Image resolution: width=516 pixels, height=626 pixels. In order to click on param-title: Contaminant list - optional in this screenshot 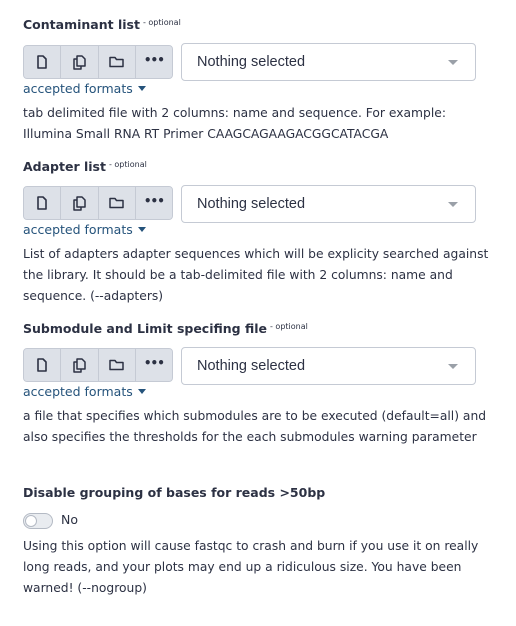, I will do `click(102, 24)`.